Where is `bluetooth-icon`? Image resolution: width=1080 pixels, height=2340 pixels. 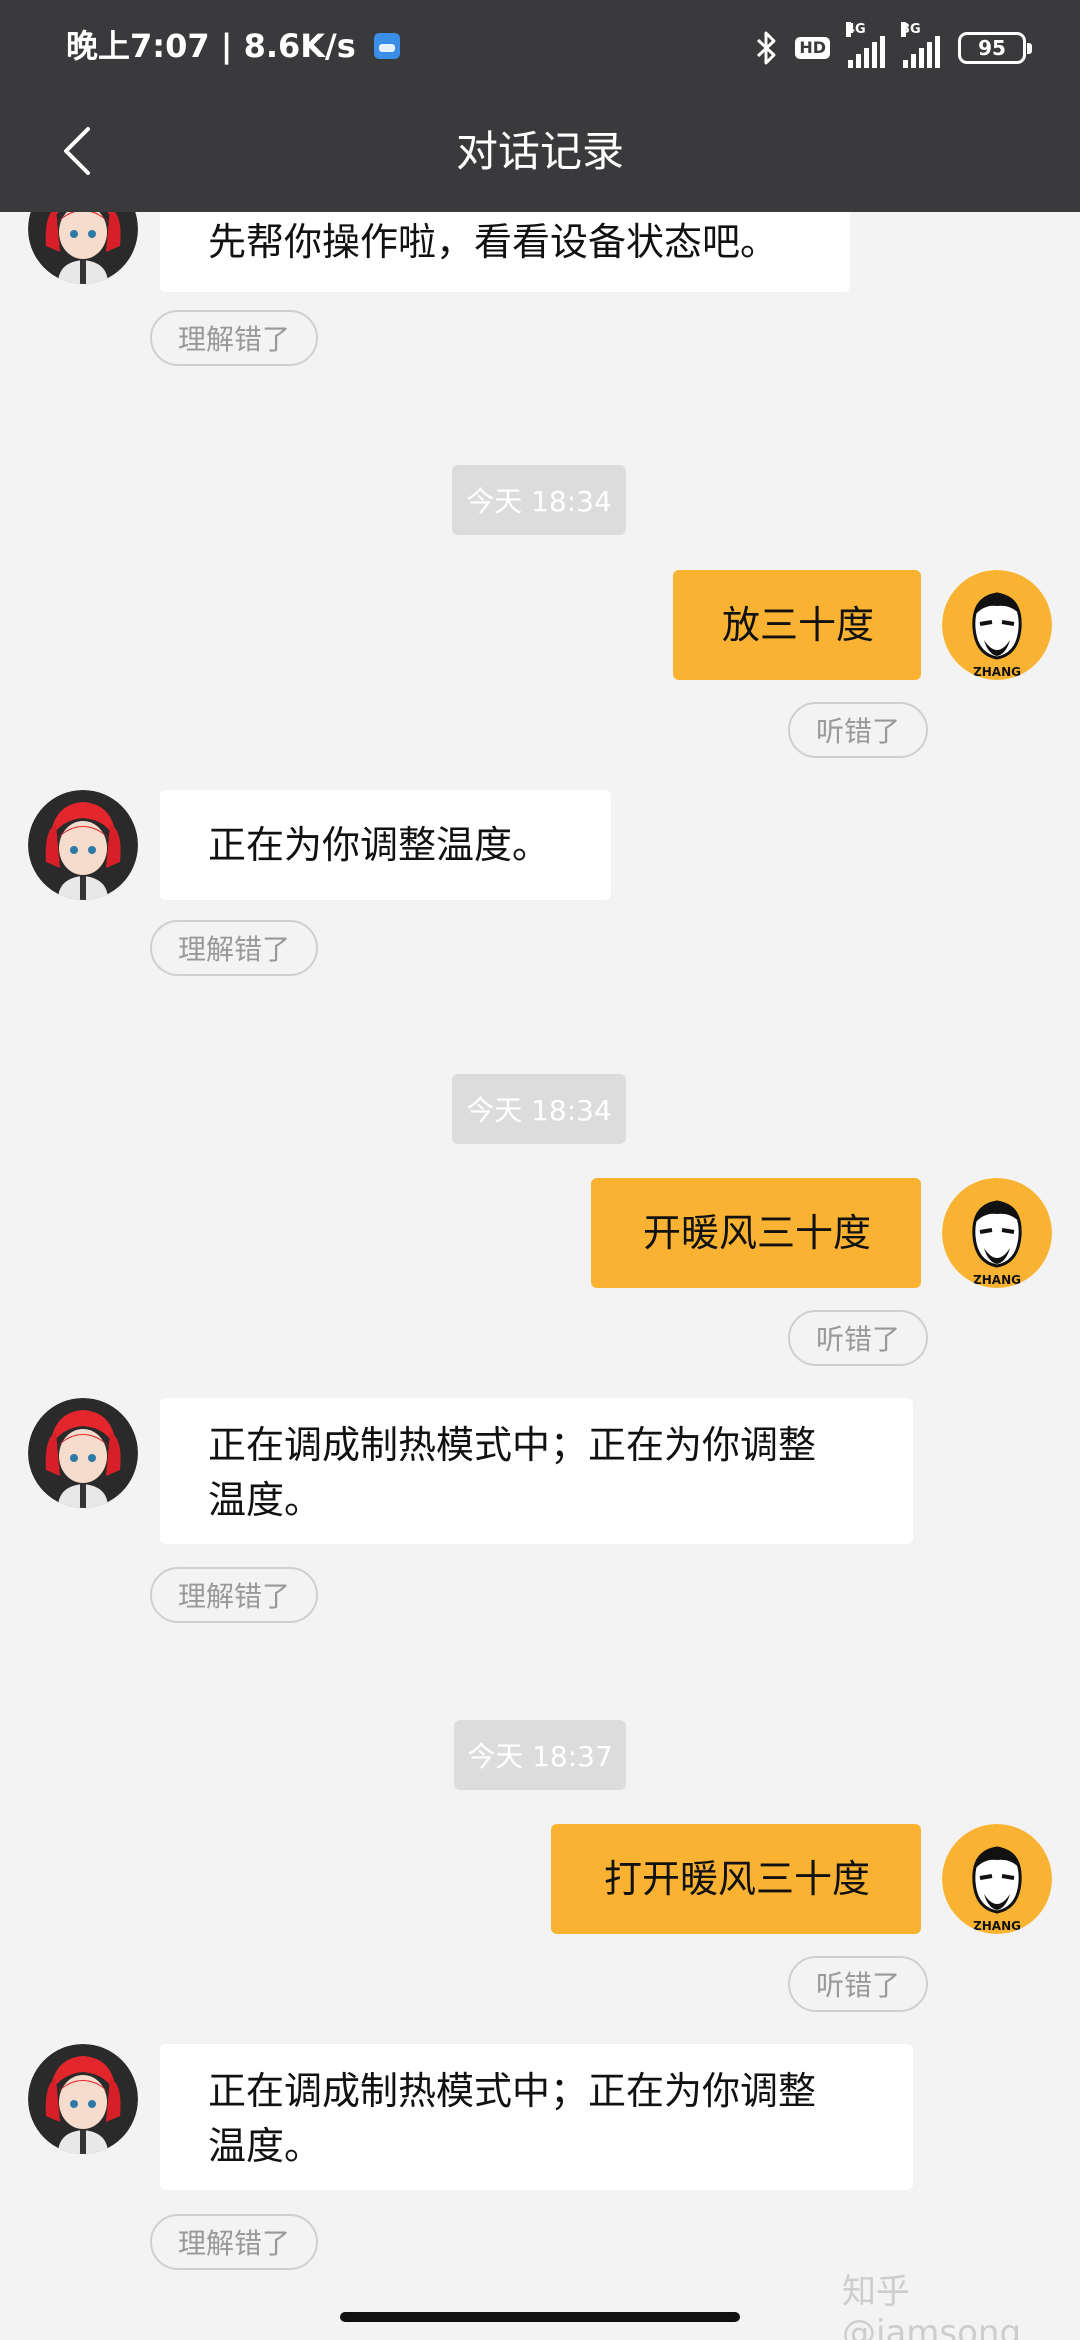 bluetooth-icon is located at coordinates (766, 48).